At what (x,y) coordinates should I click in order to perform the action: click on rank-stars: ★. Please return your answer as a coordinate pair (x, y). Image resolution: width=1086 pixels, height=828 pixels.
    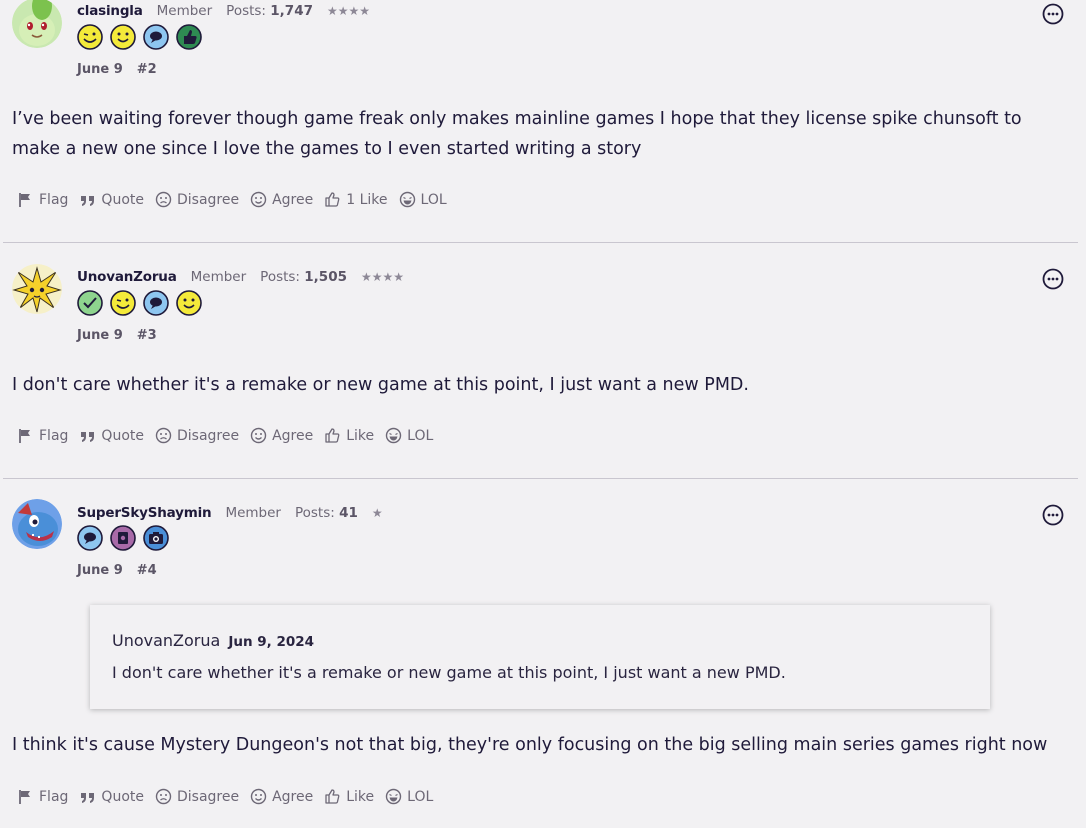
    Looking at the image, I should click on (377, 513).